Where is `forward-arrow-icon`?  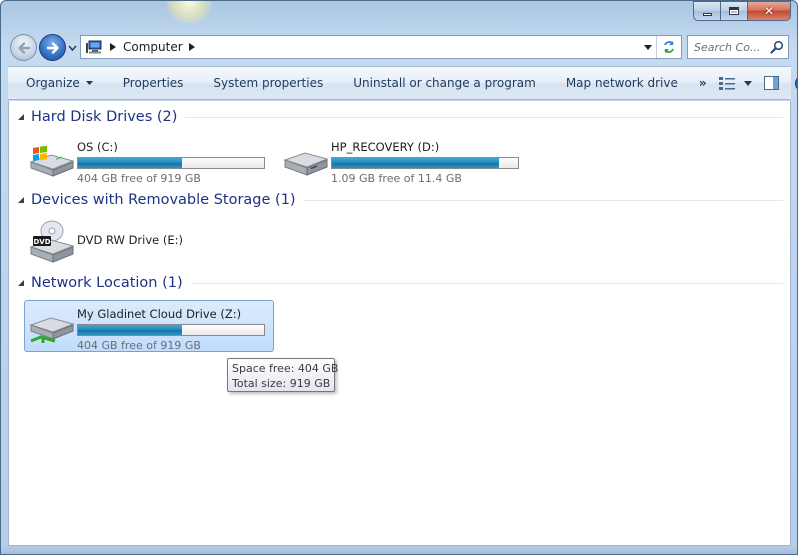
forward-arrow-icon is located at coordinates (52, 47).